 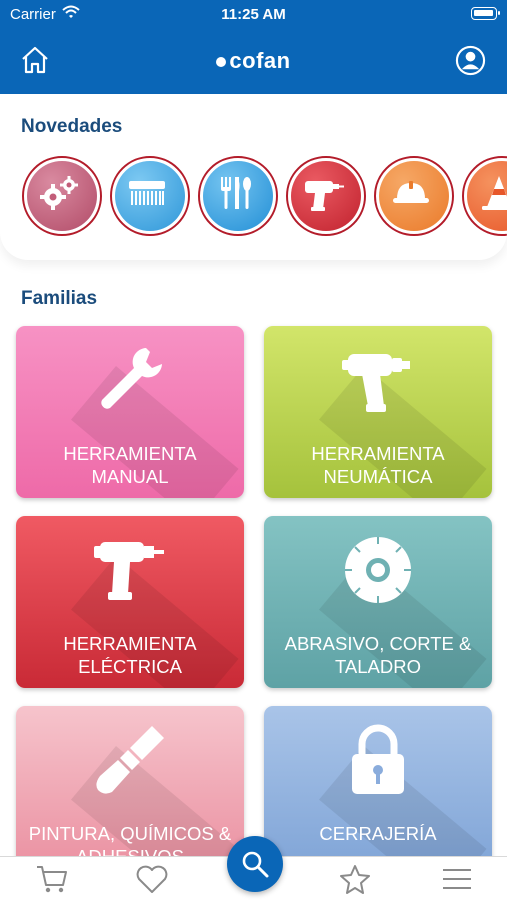 What do you see at coordinates (355, 879) in the screenshot?
I see `star-icon` at bounding box center [355, 879].